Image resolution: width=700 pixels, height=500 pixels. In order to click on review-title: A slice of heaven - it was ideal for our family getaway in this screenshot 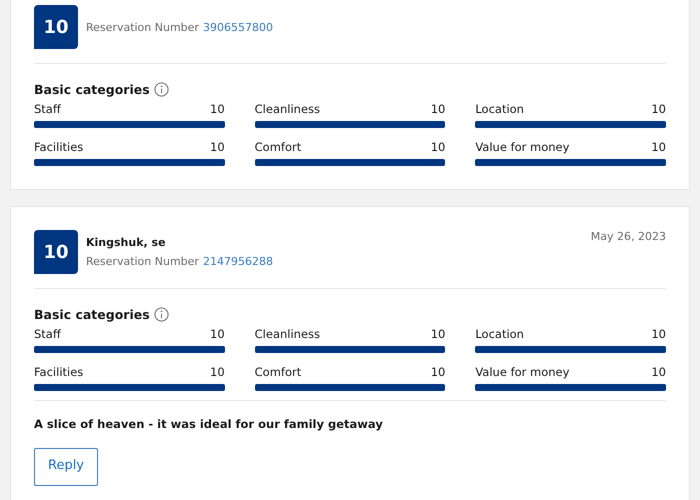, I will do `click(350, 415)`.